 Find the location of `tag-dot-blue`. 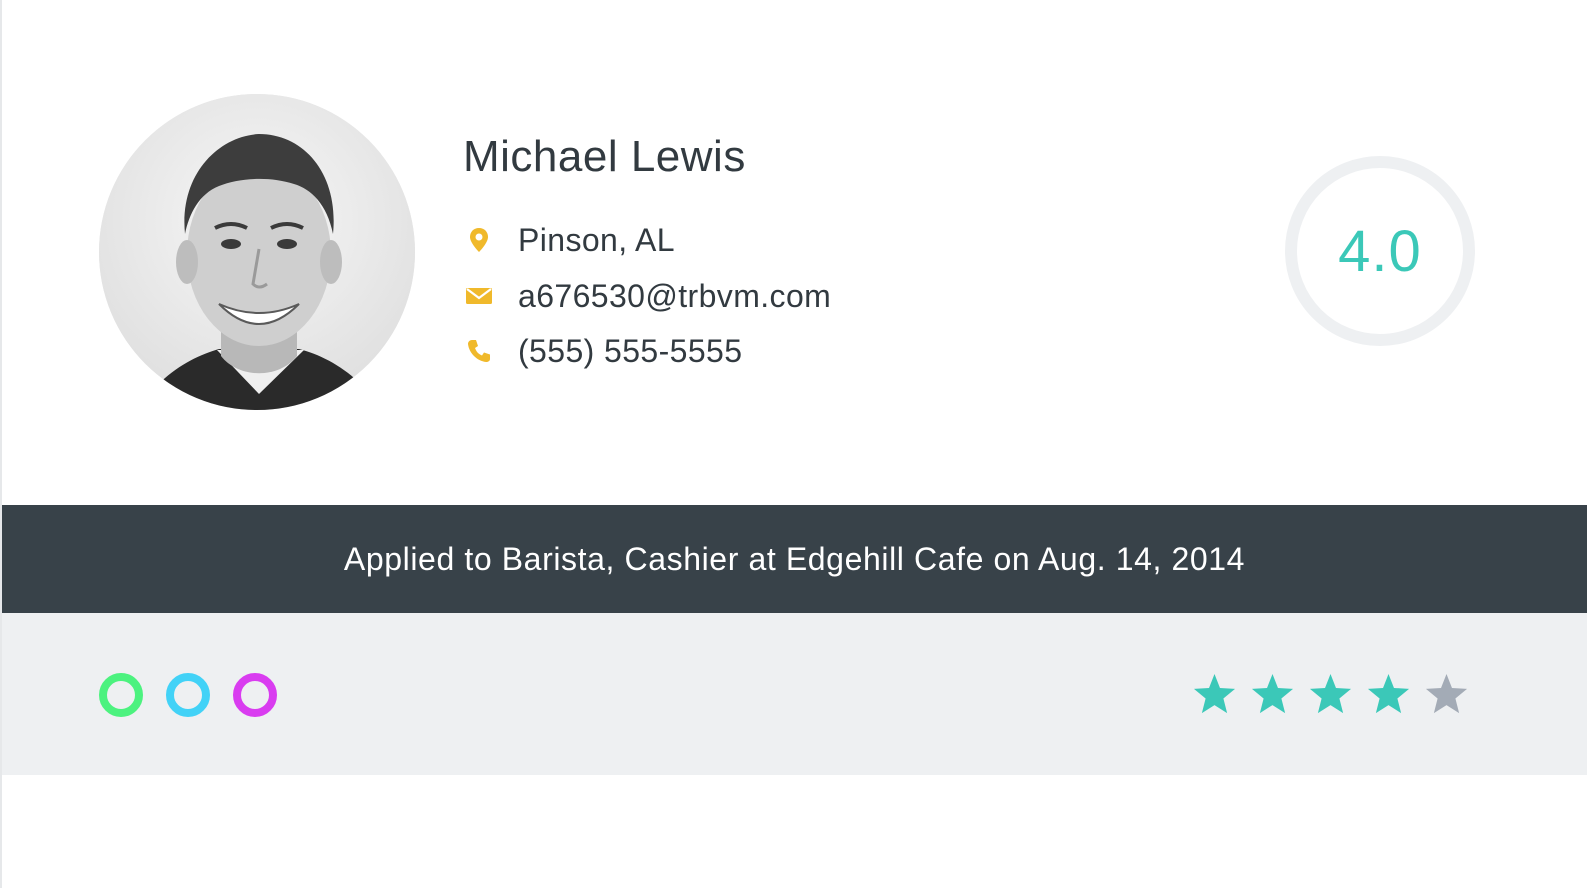

tag-dot-blue is located at coordinates (188, 695).